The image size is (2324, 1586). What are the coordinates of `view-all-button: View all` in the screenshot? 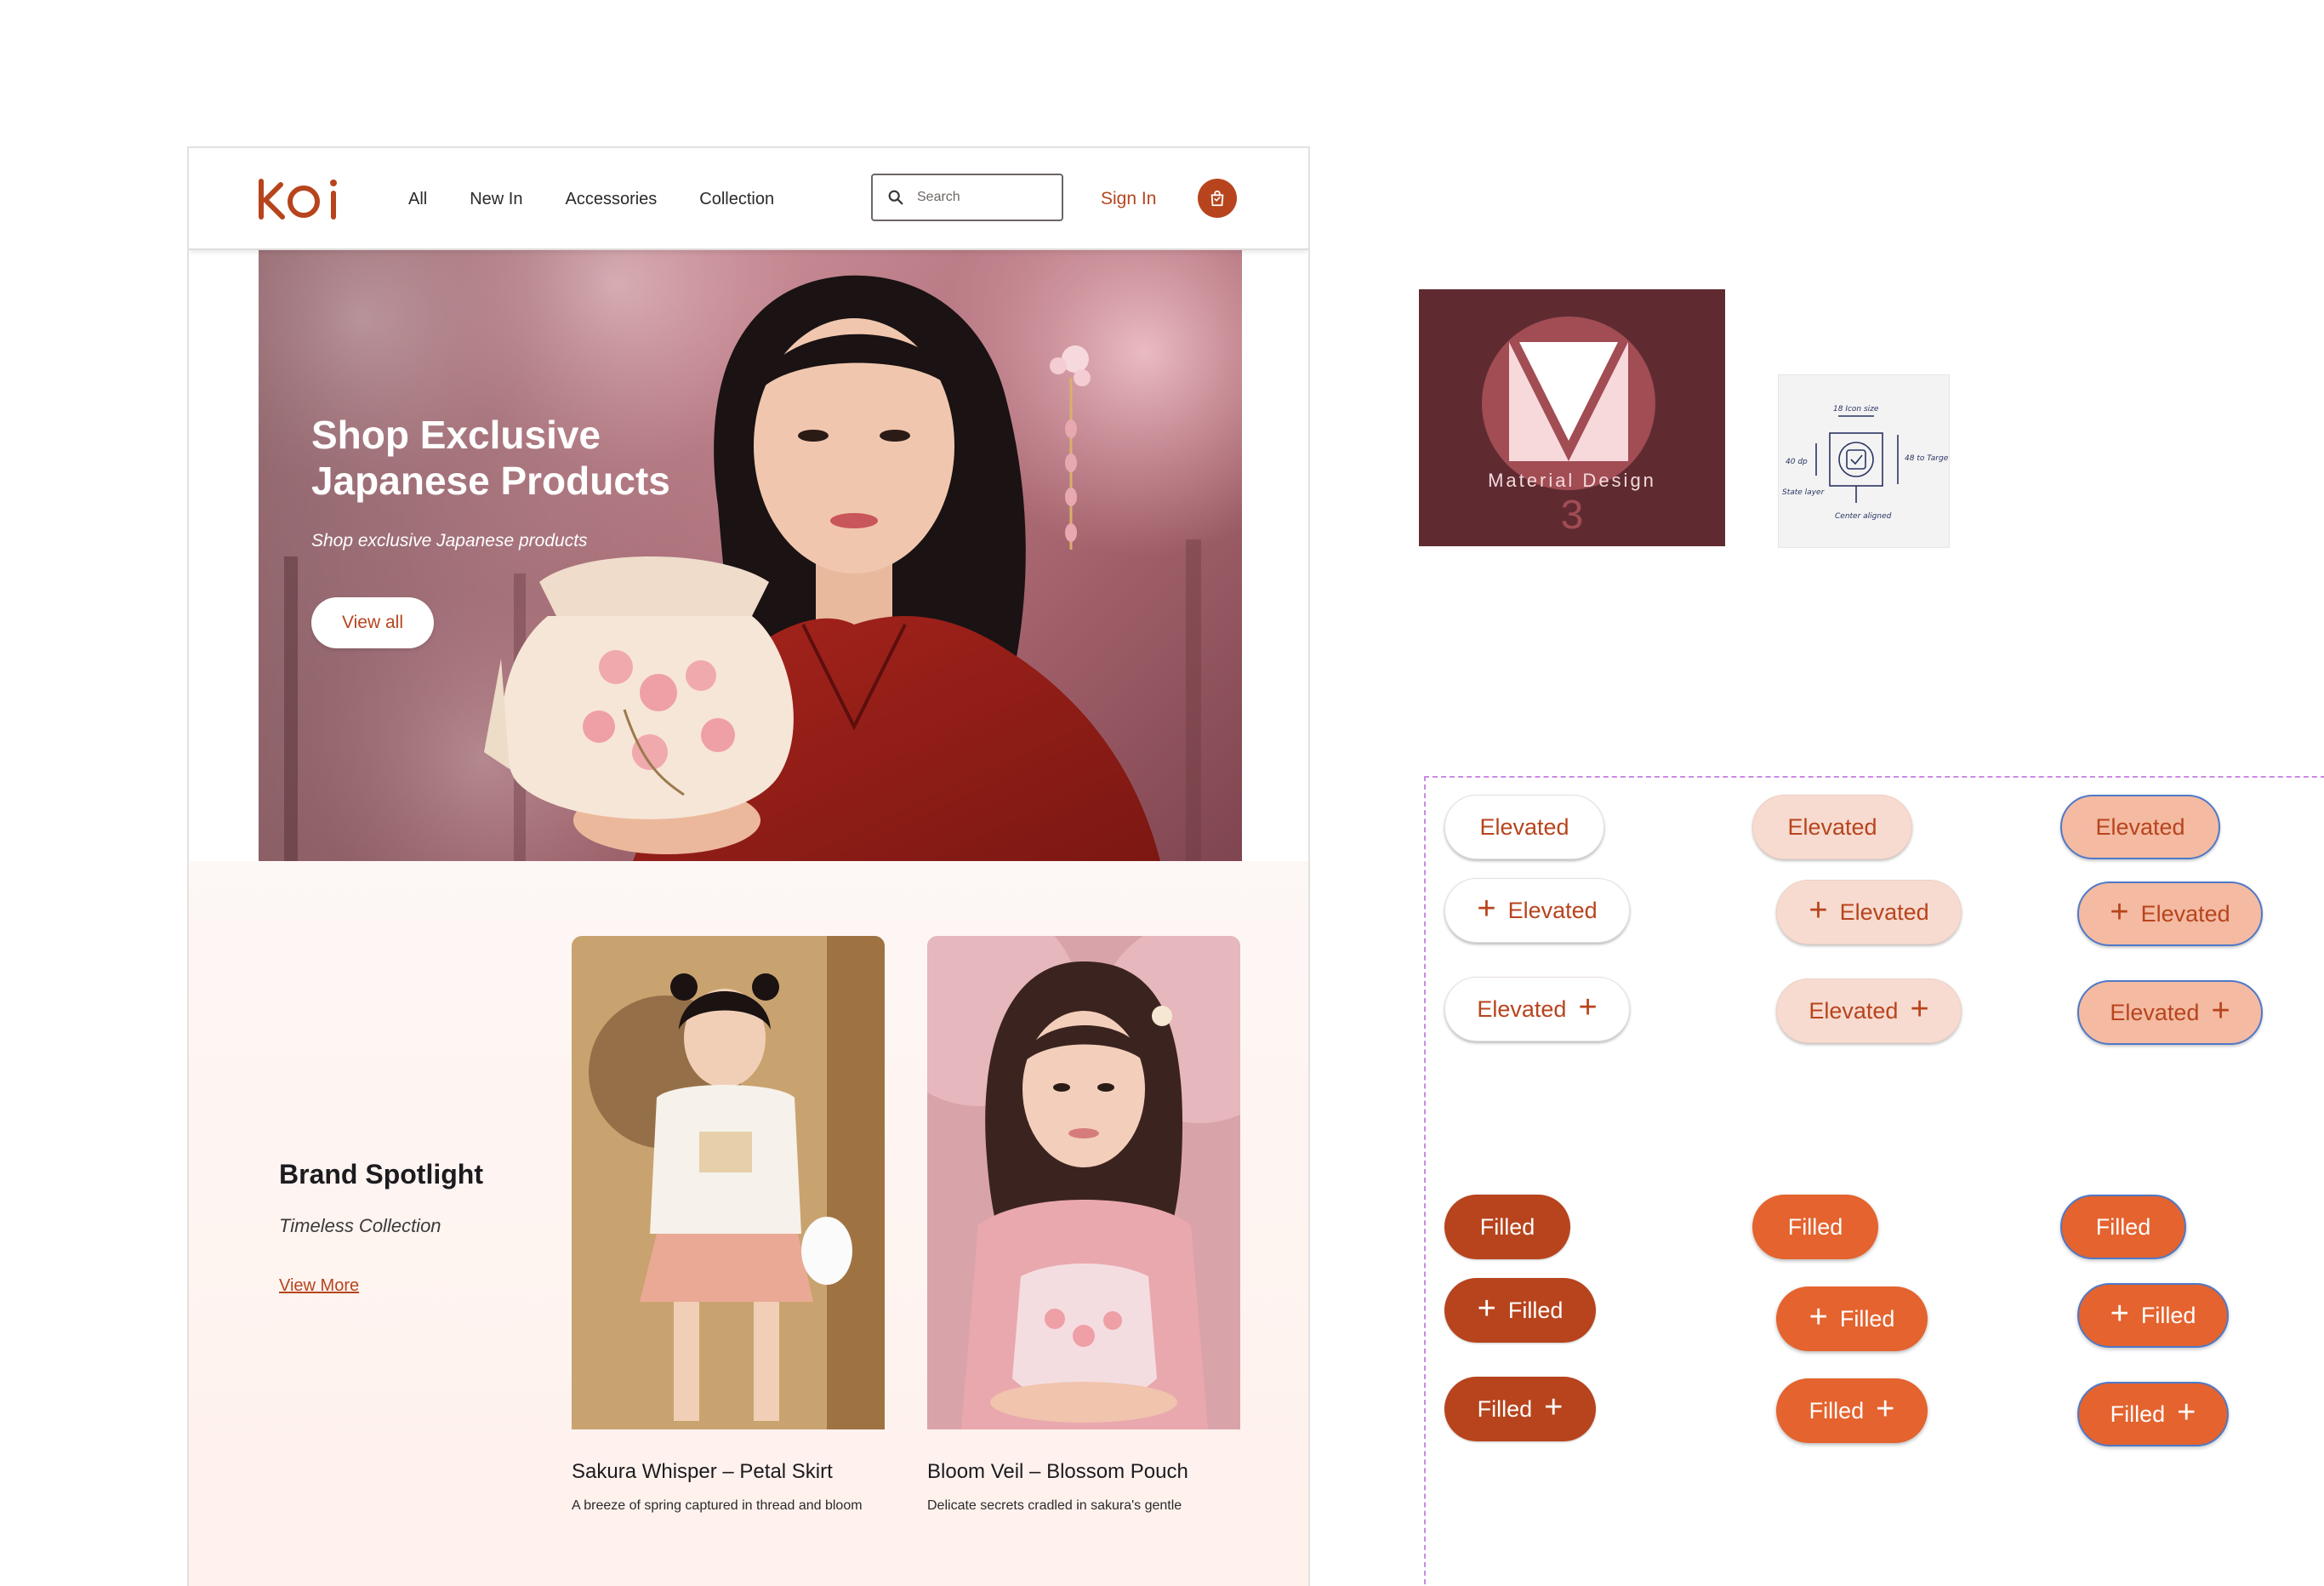 It's located at (373, 622).